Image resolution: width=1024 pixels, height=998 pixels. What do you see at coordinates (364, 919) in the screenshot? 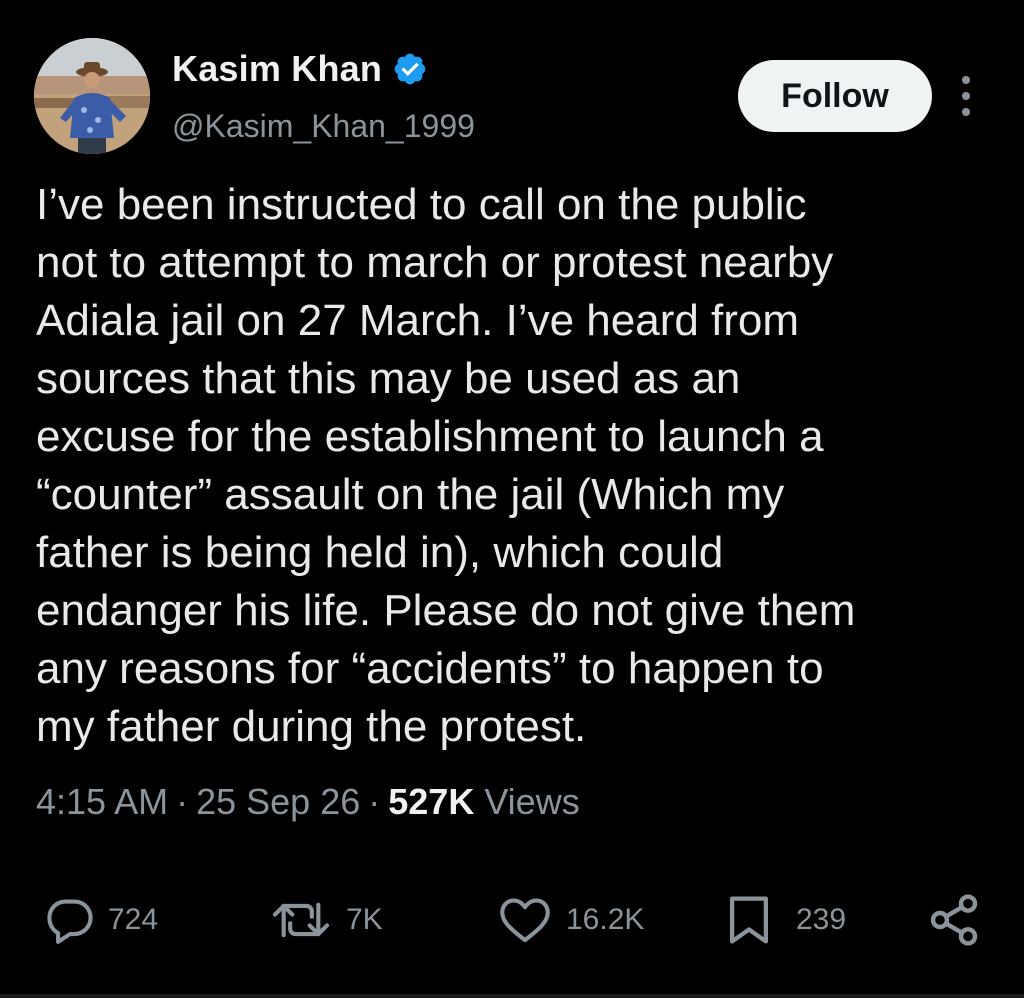
I see `repost-count: 7K` at bounding box center [364, 919].